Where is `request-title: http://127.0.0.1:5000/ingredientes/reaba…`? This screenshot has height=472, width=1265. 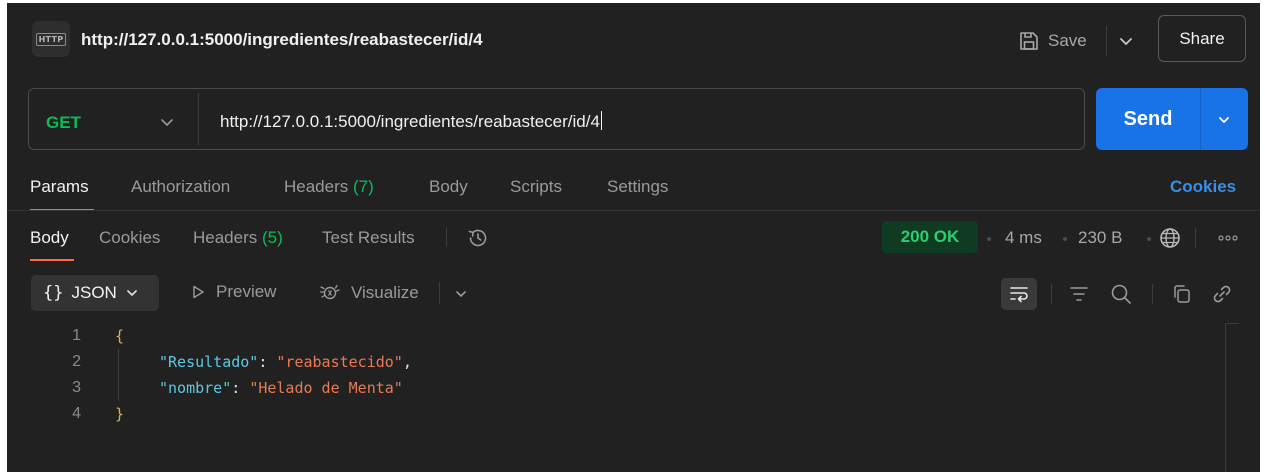 request-title: http://127.0.0.1:5000/ingredientes/reaba… is located at coordinates (282, 40).